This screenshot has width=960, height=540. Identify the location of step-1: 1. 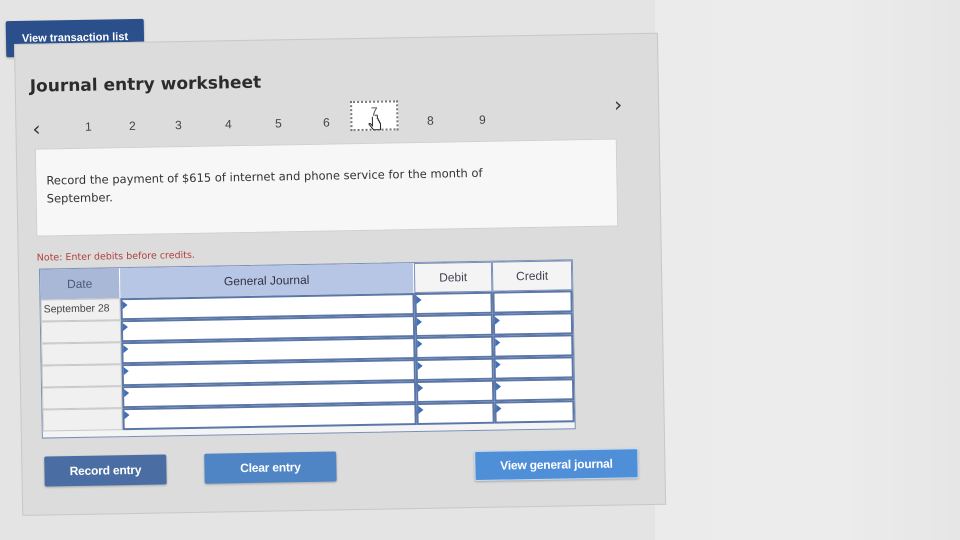
(88, 127).